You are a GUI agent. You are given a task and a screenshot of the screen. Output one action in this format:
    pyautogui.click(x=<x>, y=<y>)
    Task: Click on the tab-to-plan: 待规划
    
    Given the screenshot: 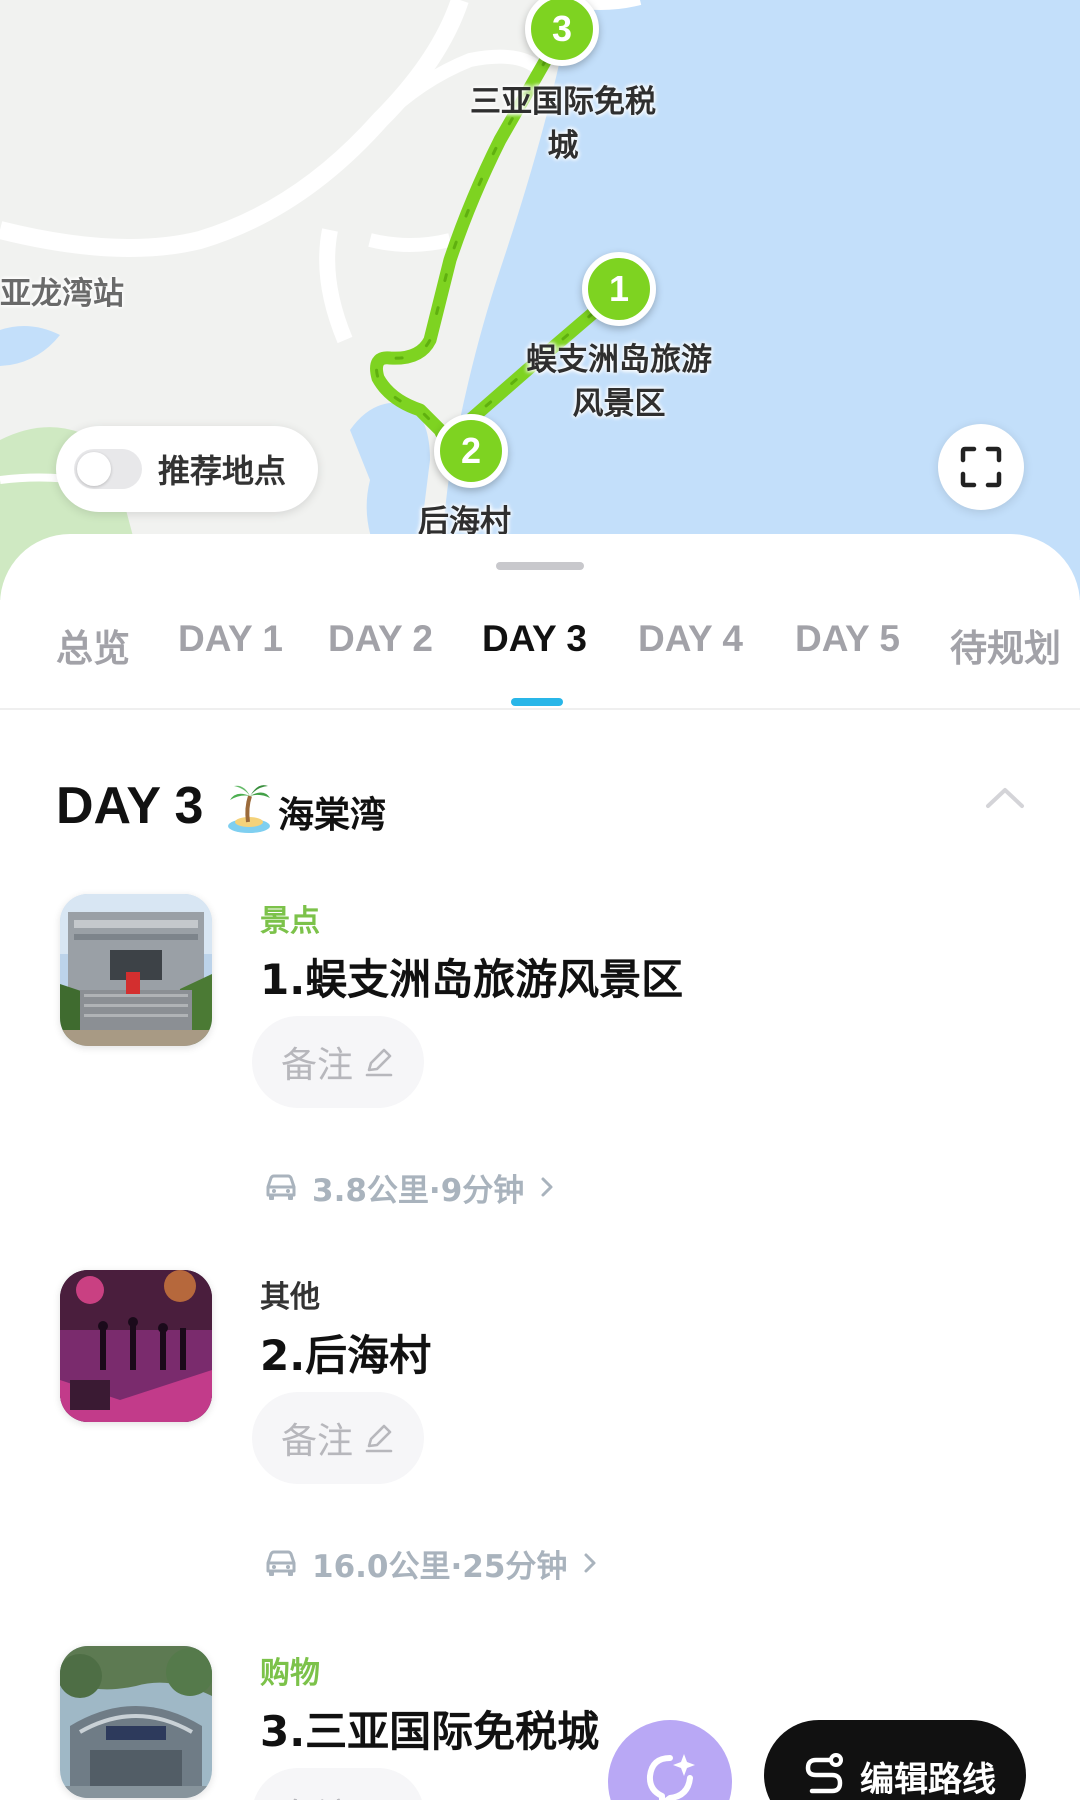 What is the action you would take?
    pyautogui.click(x=1005, y=645)
    